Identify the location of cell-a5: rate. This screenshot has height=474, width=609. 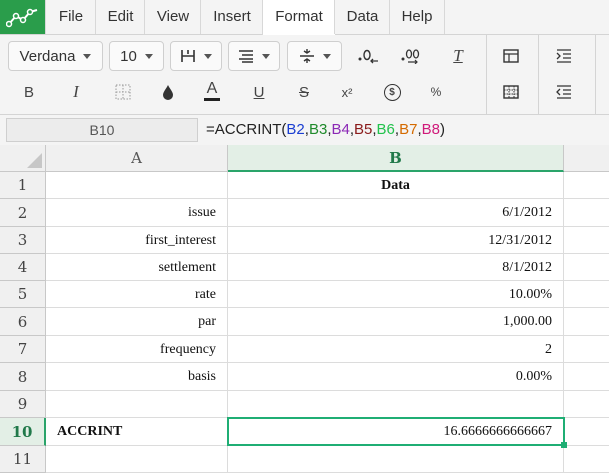
(137, 294).